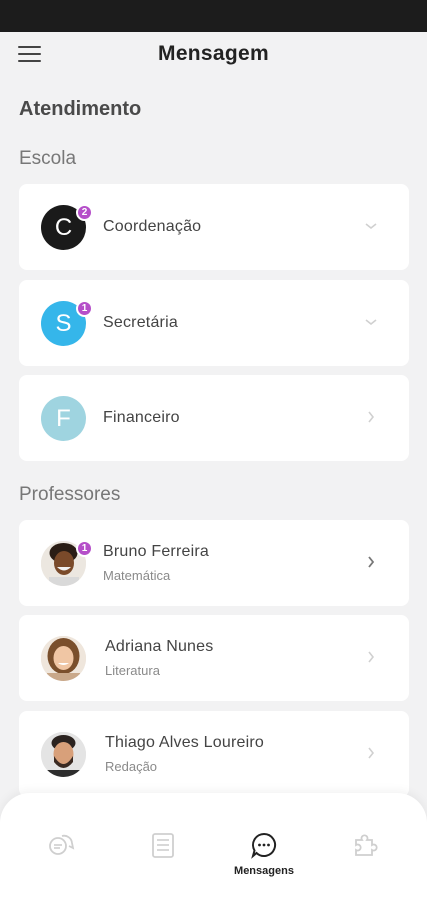  What do you see at coordinates (184, 742) in the screenshot?
I see `teacher-name: Thiago Alves Loureiro` at bounding box center [184, 742].